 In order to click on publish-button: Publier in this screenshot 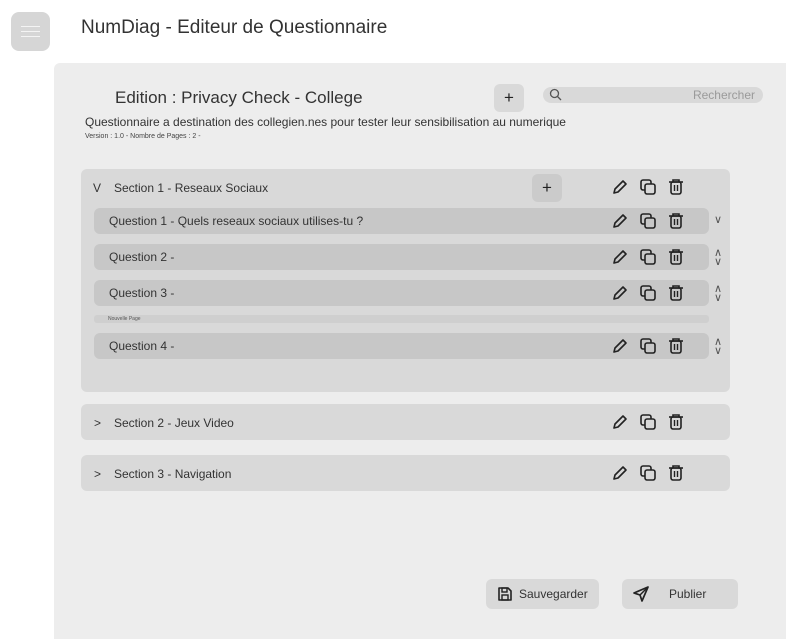, I will do `click(680, 594)`.